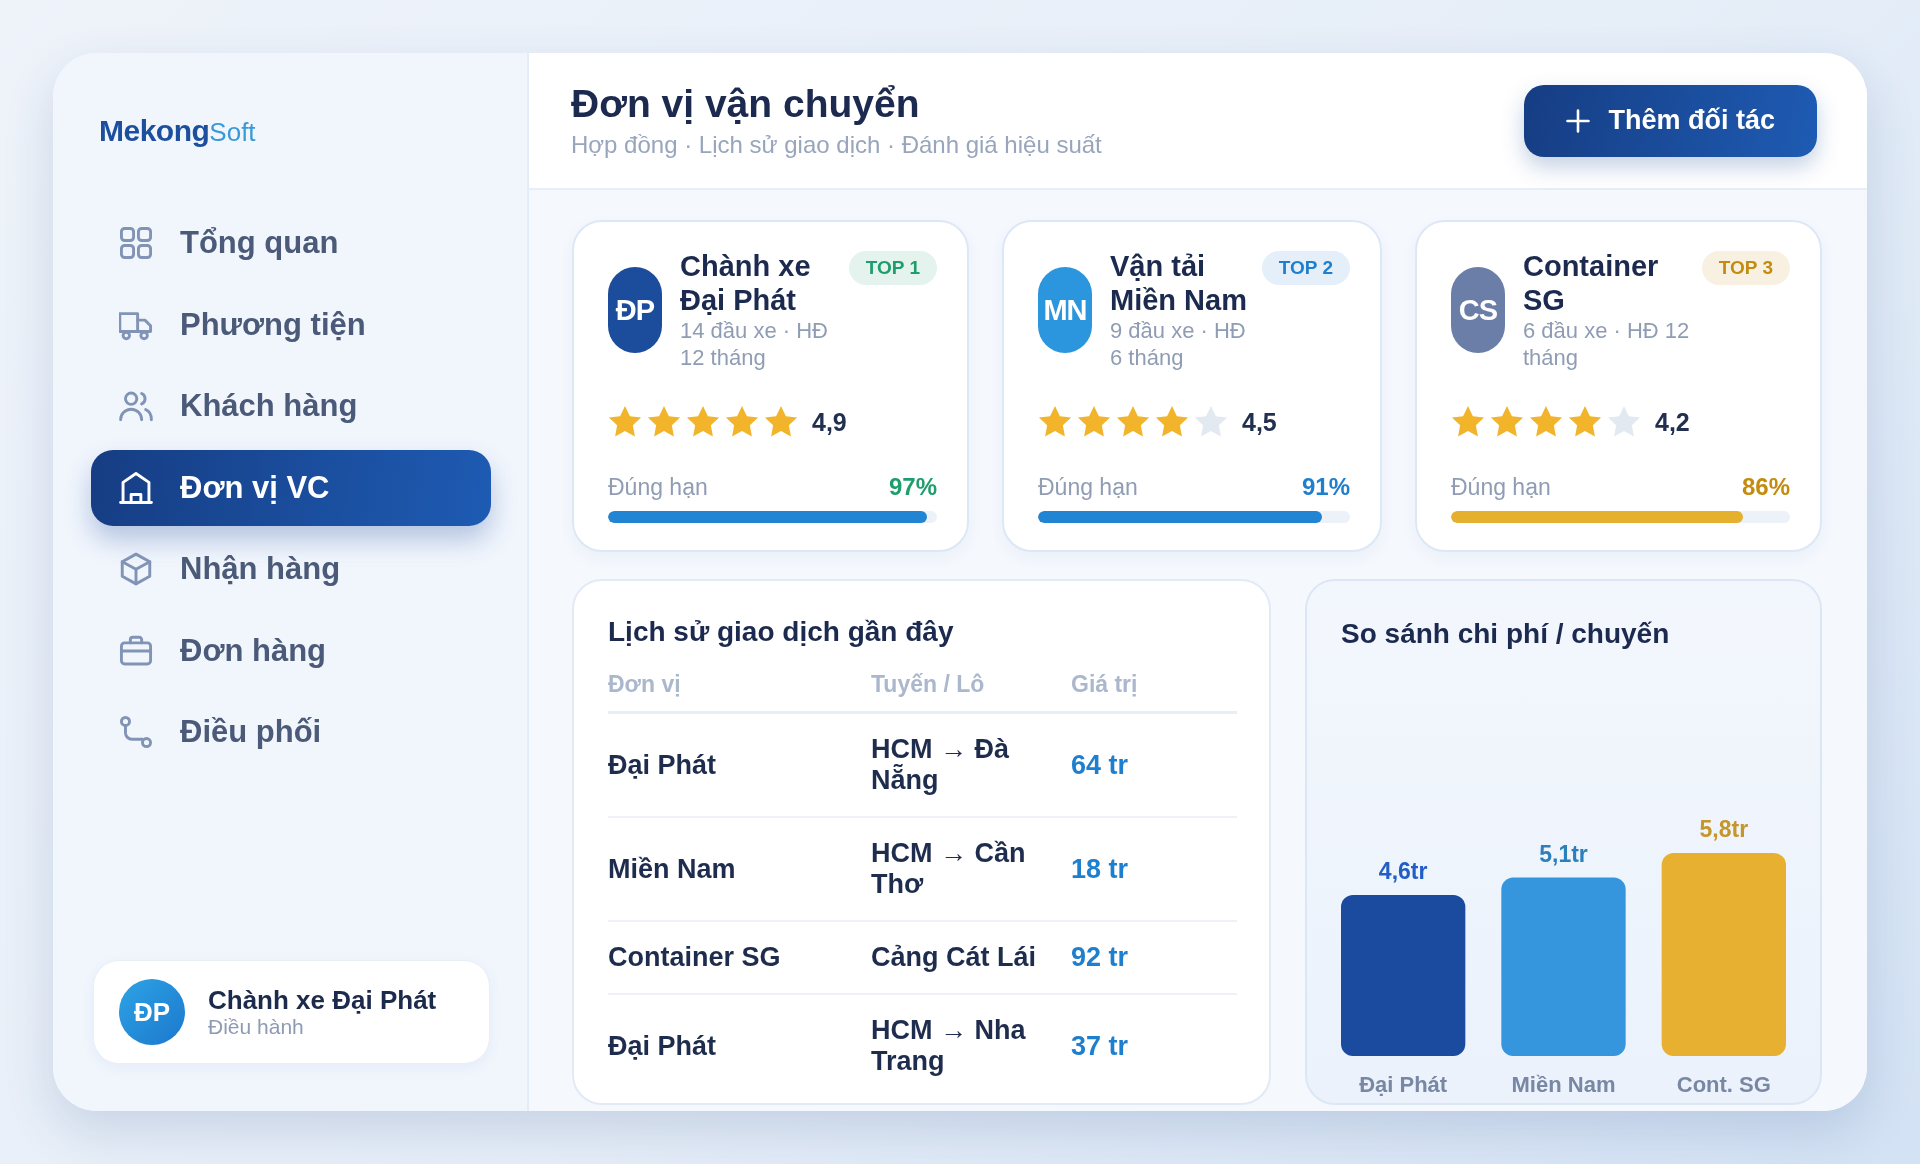 This screenshot has height=1164, width=1920. Describe the element at coordinates (1478, 310) in the screenshot. I see `partner-avatar: CS` at that location.